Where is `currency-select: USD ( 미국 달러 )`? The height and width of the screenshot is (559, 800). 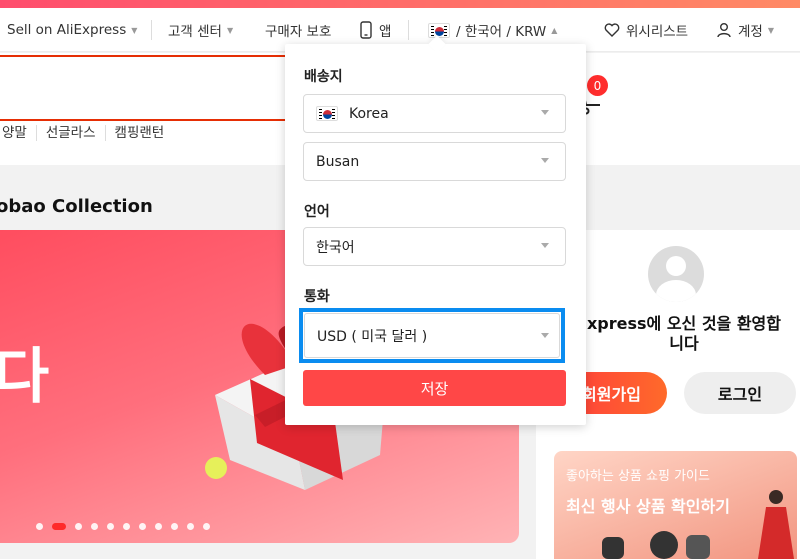 currency-select: USD ( 미국 달러 ) is located at coordinates (432, 335).